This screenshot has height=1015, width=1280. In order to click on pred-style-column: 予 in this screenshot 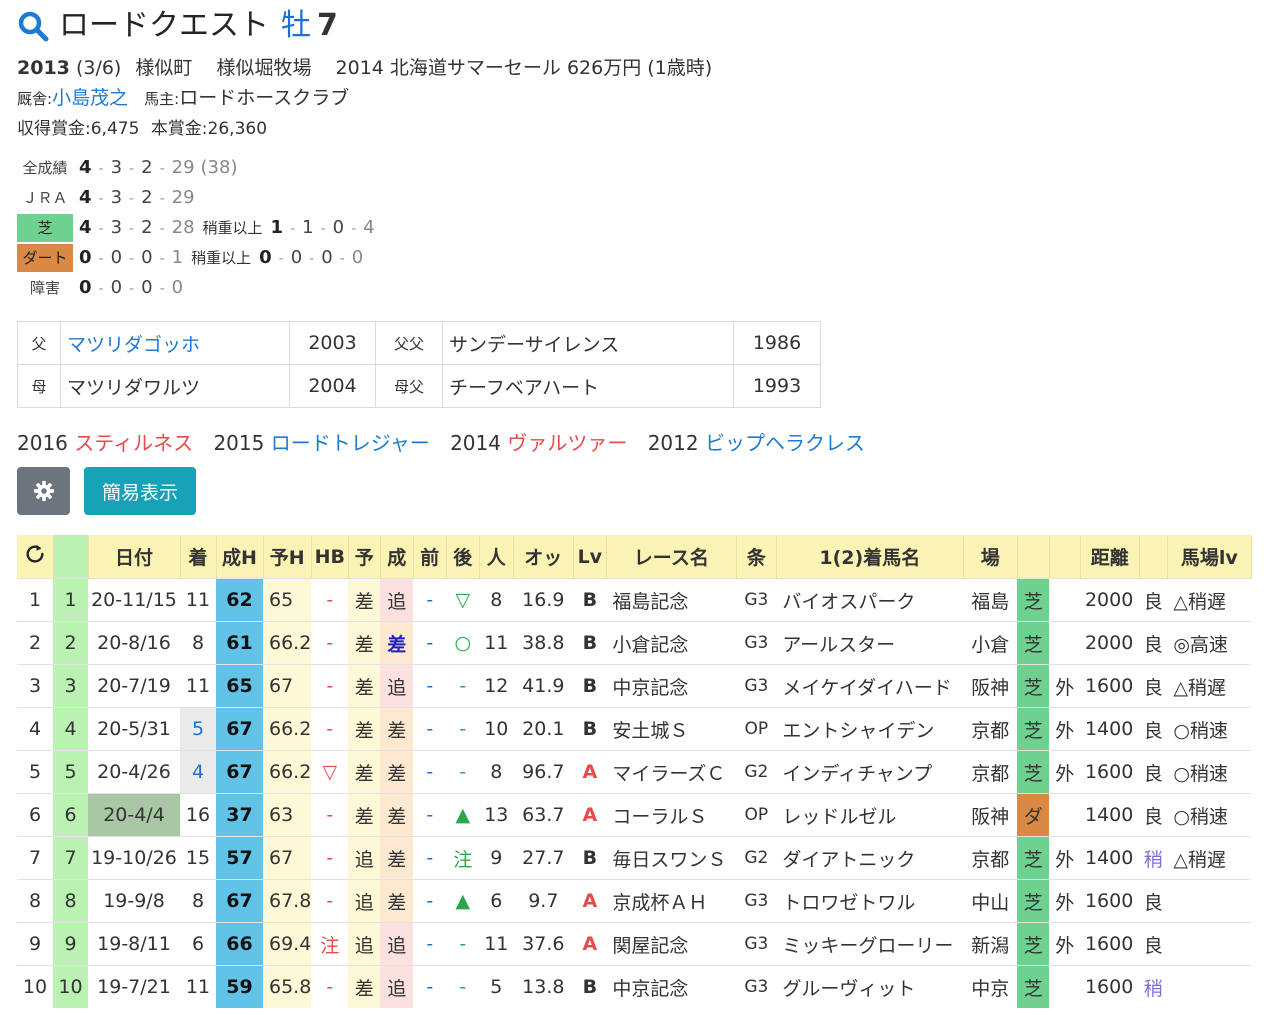, I will do `click(364, 557)`.